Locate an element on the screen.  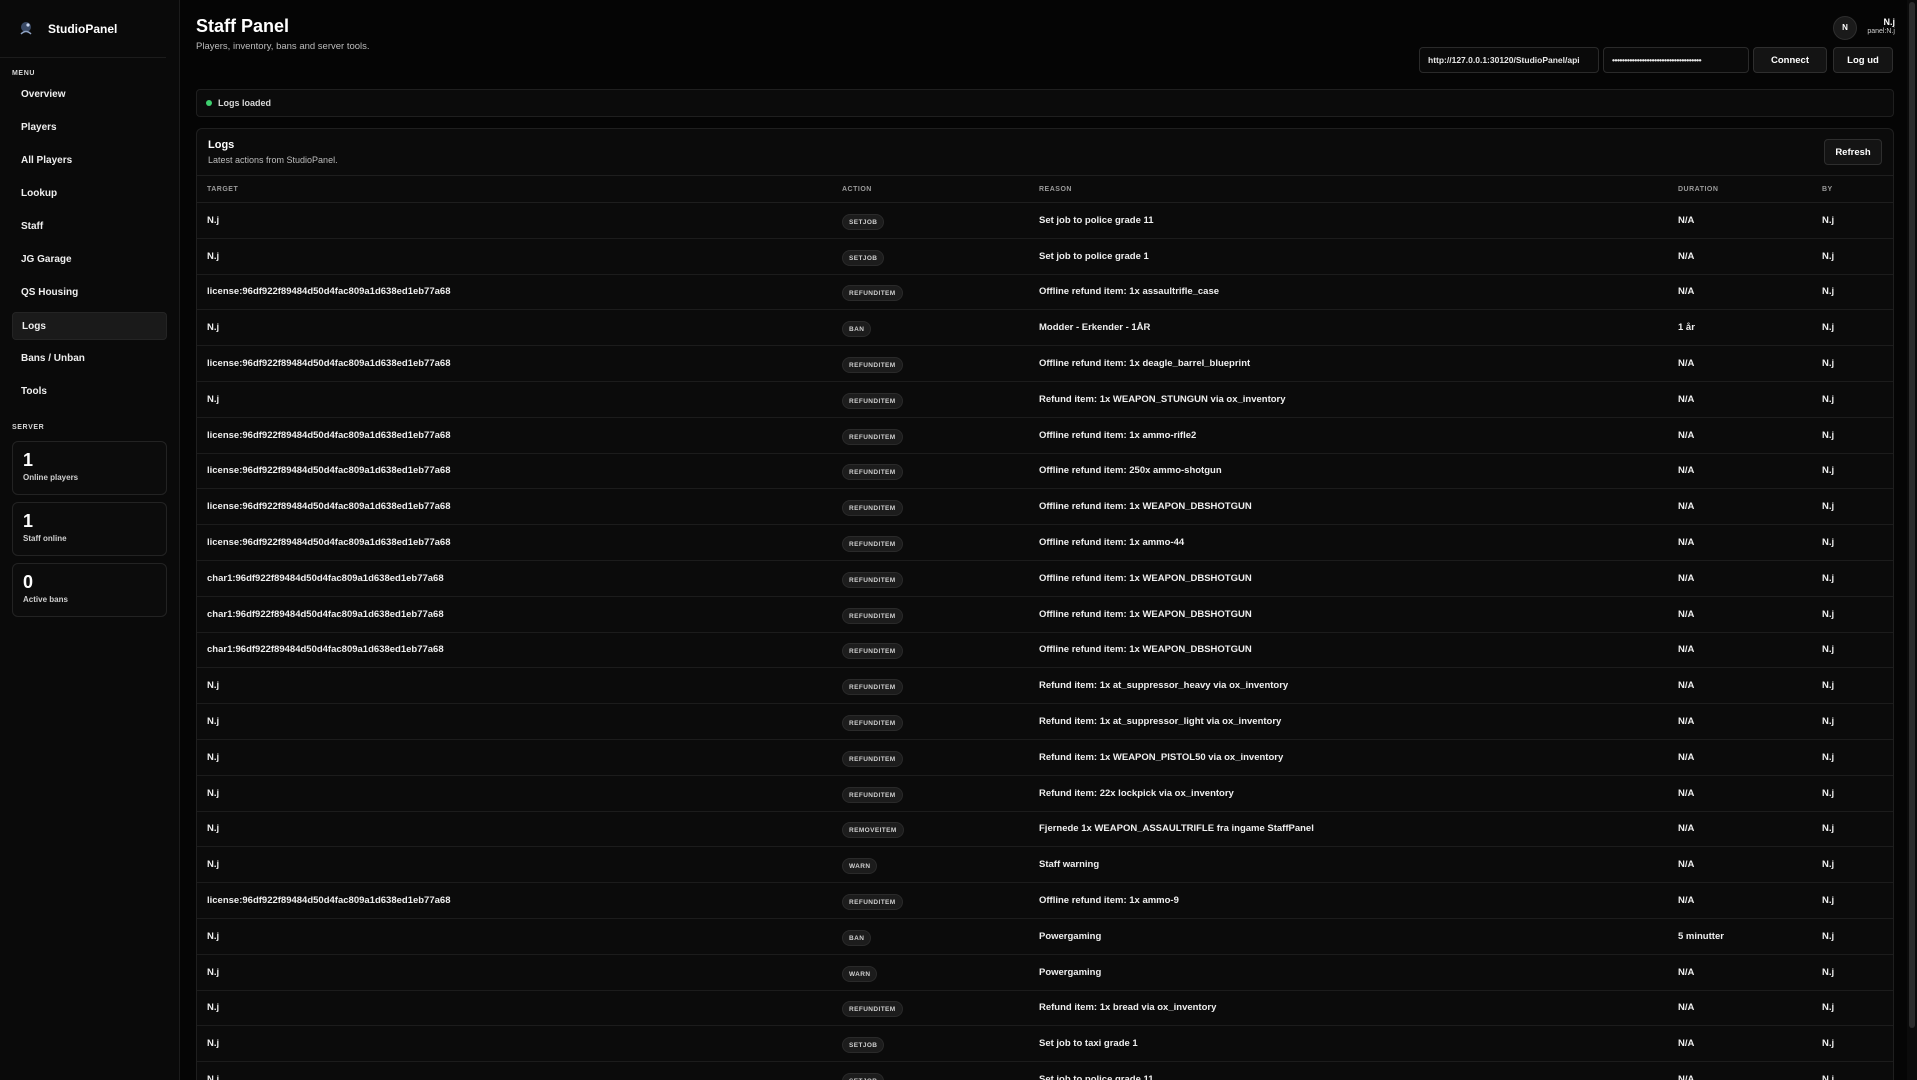
sidebar-item-bans-unban: Bans / Unban is located at coordinates (89, 359).